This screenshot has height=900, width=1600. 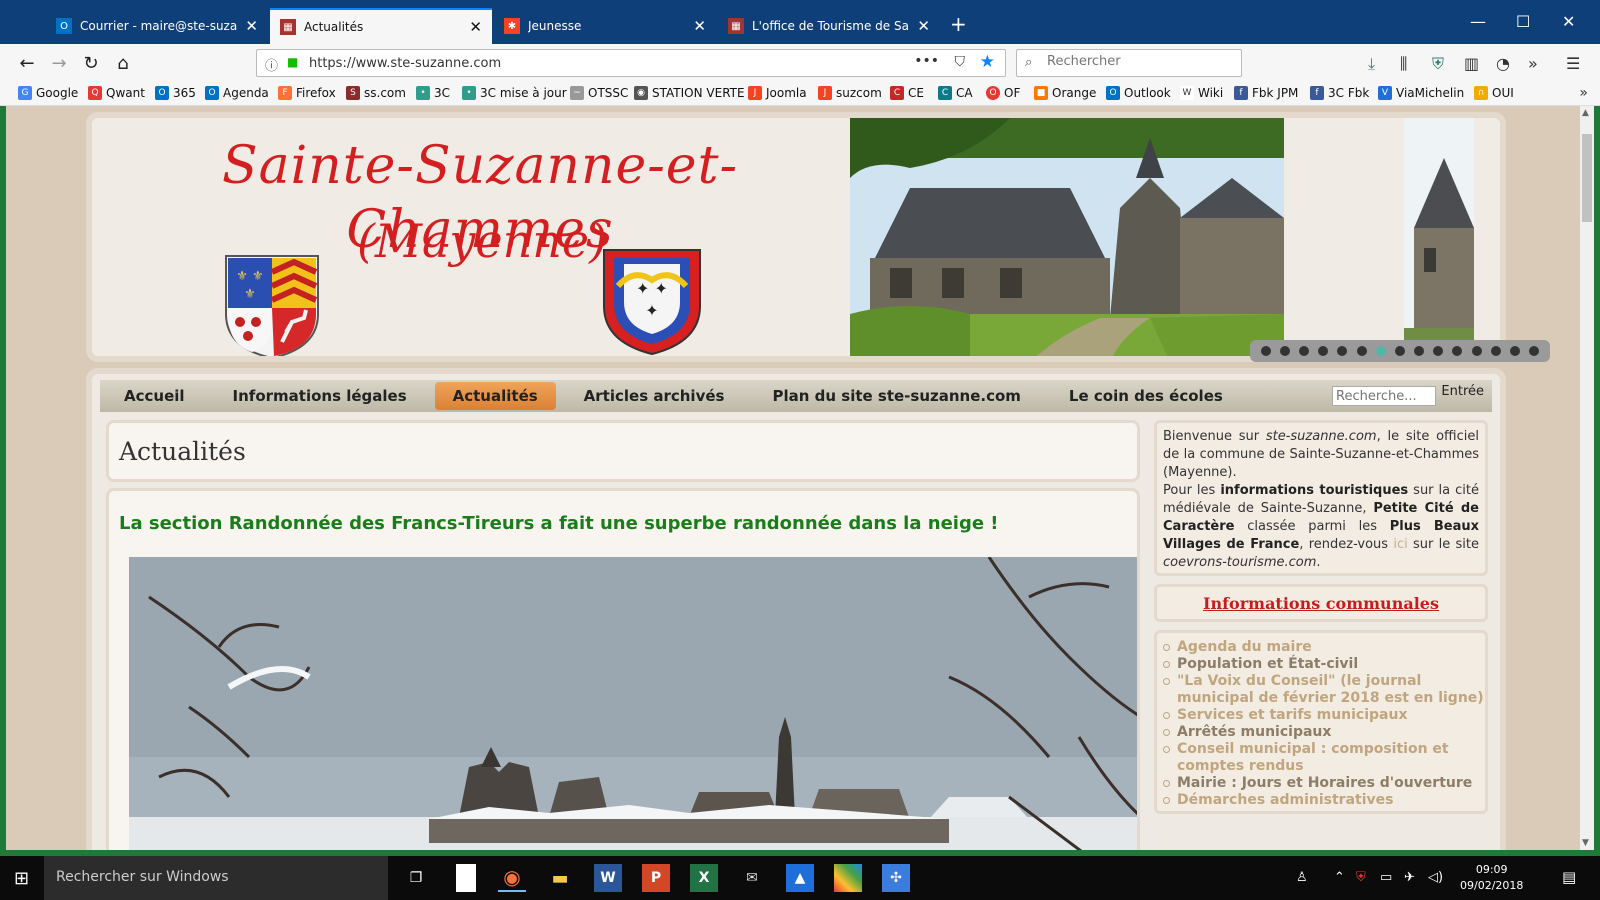 What do you see at coordinates (416, 878) in the screenshot?
I see `task-view-icon: ❐` at bounding box center [416, 878].